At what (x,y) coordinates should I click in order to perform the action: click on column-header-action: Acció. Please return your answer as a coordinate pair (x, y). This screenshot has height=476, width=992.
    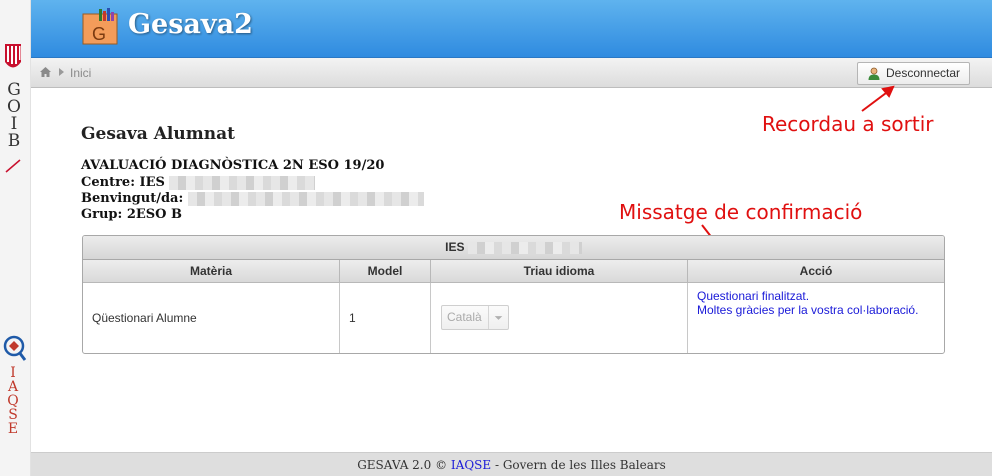
    Looking at the image, I should click on (816, 271).